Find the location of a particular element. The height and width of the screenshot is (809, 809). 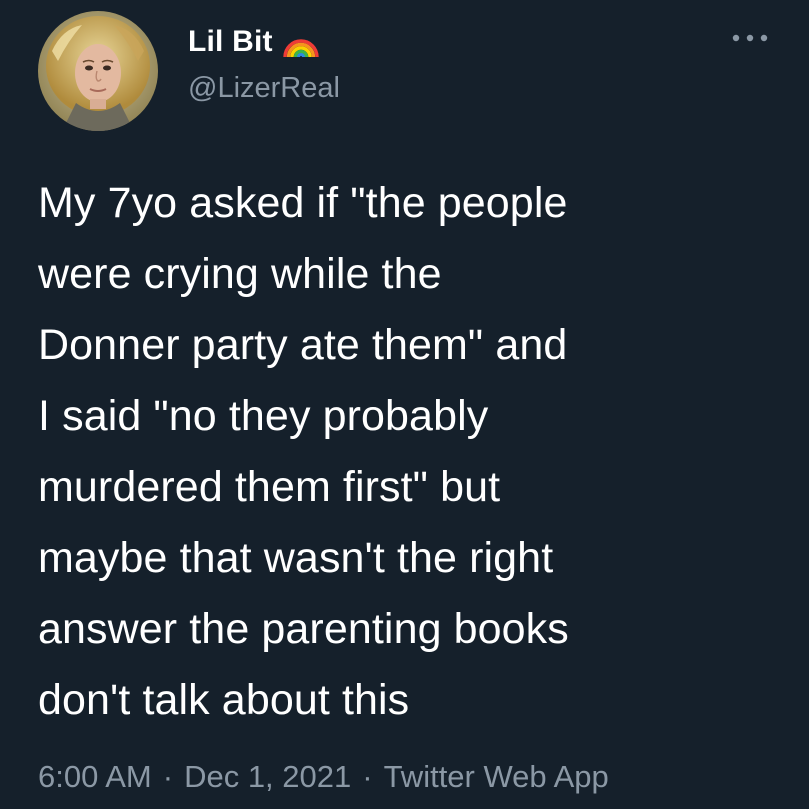

profile-avatar is located at coordinates (98, 71).